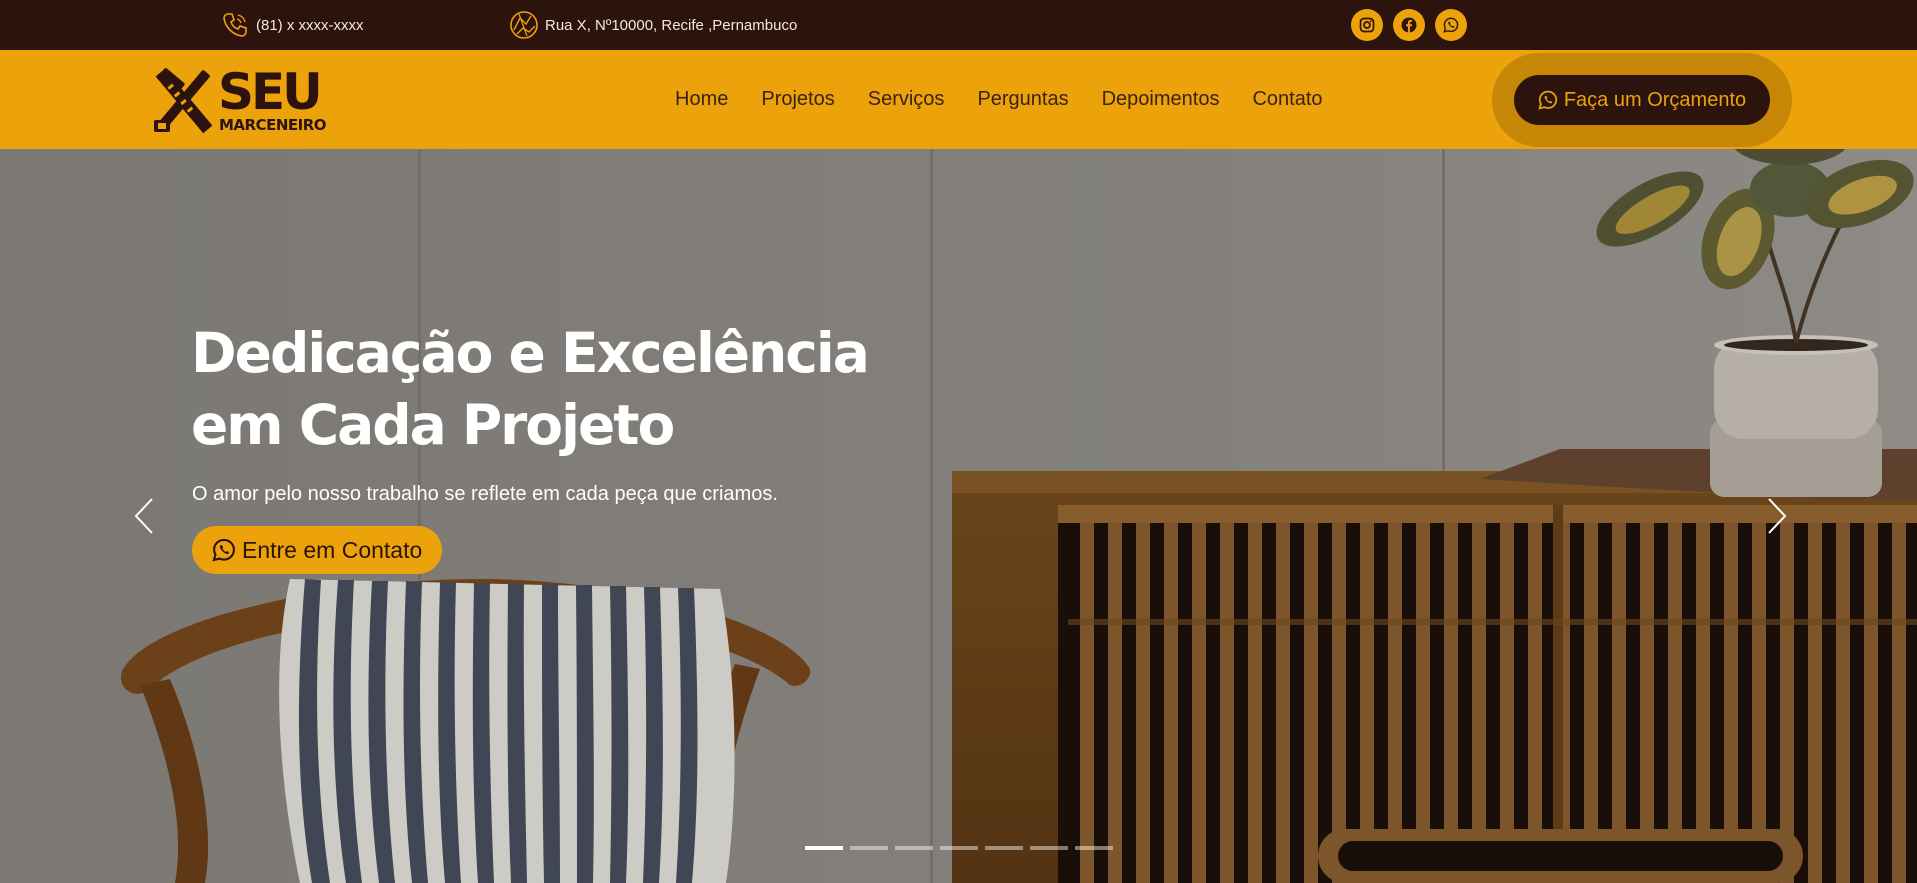  I want to click on map-icon, so click(524, 25).